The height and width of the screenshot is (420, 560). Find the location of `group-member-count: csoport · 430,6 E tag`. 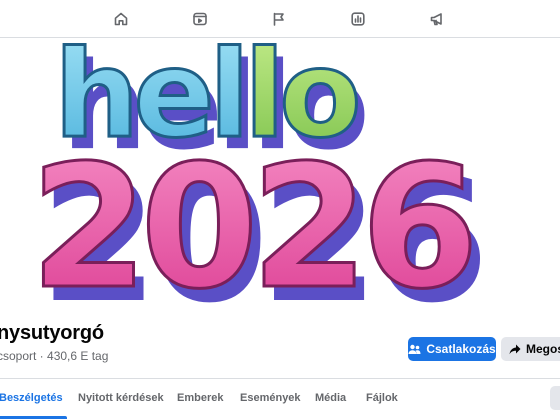

group-member-count: csoport · 430,6 E tag is located at coordinates (54, 356).